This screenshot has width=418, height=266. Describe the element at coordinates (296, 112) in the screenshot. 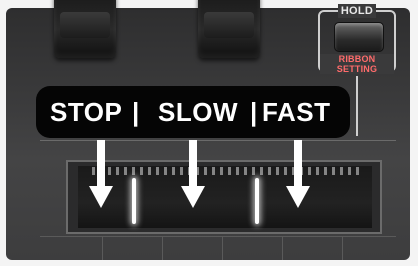

I see `fast-label: FAST` at that location.